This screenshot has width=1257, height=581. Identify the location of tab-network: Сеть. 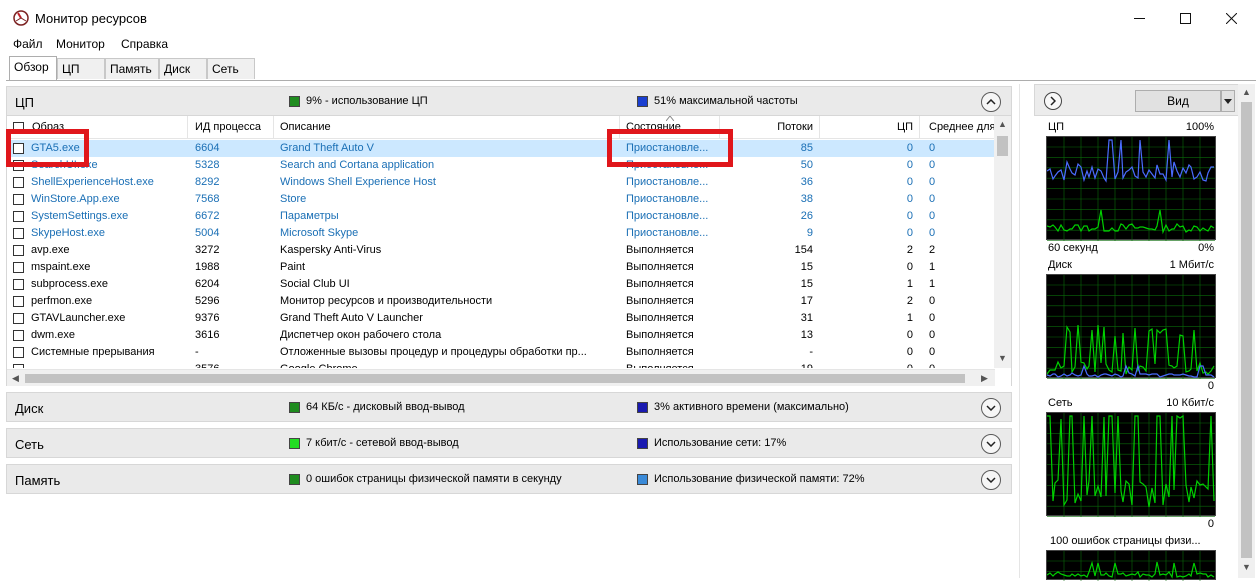
(231, 68).